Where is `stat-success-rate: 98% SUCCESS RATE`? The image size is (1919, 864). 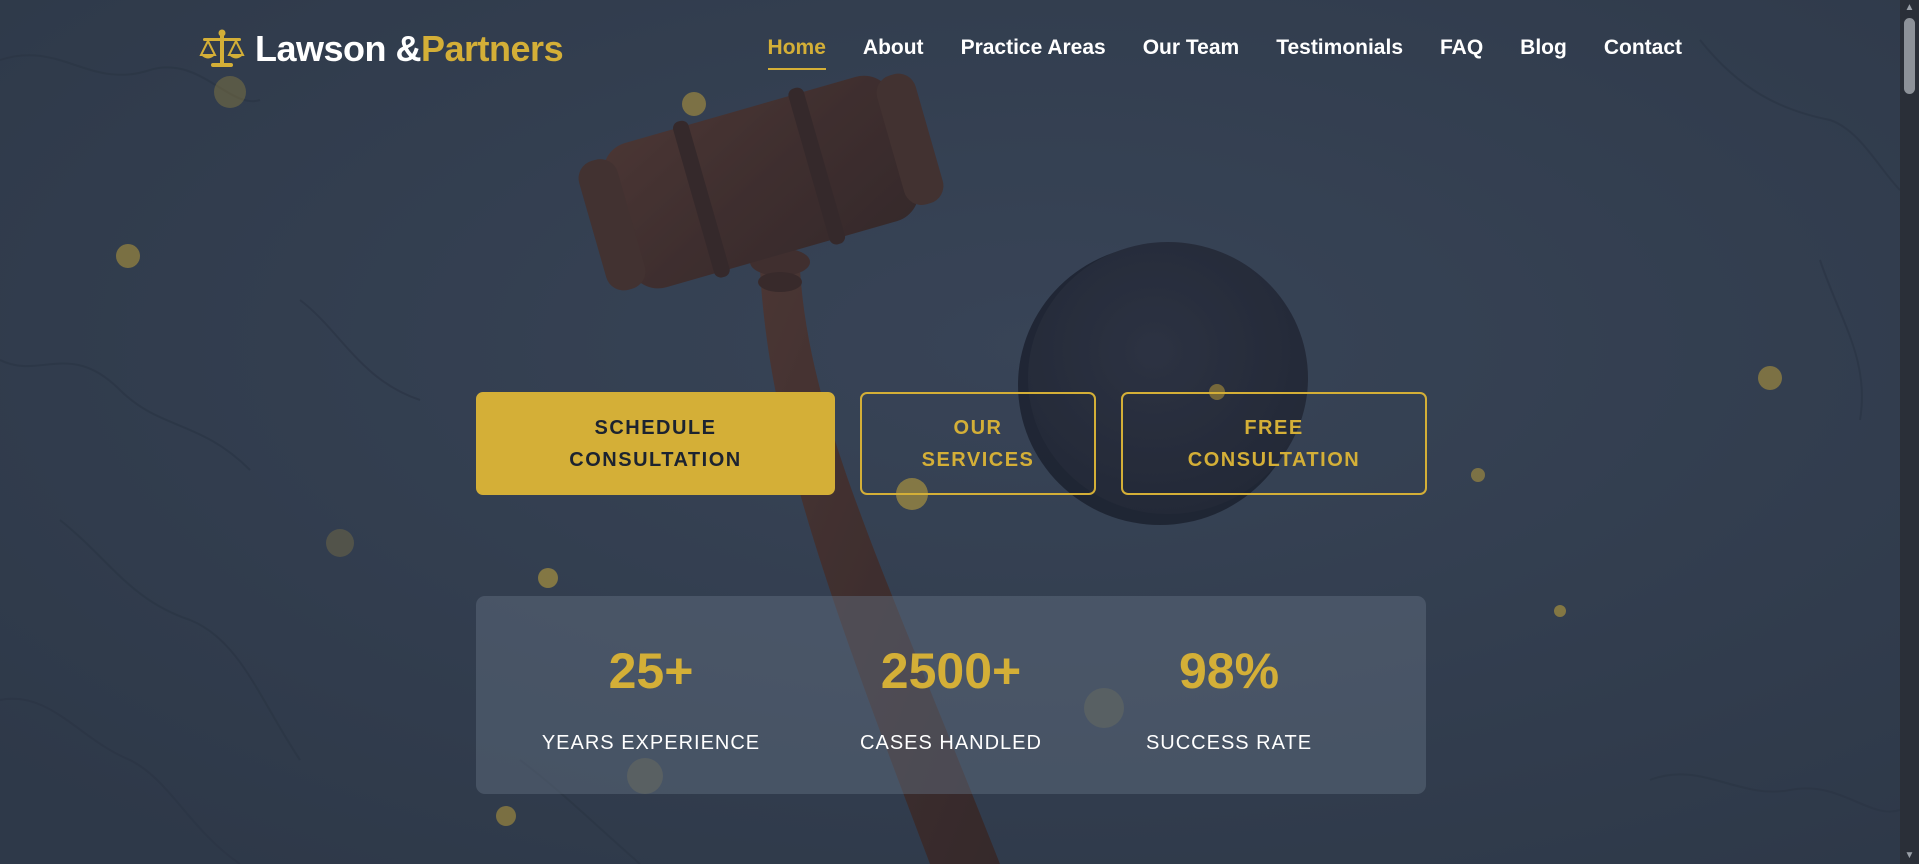
stat-success-rate: 98% SUCCESS RATE is located at coordinates (1229, 695).